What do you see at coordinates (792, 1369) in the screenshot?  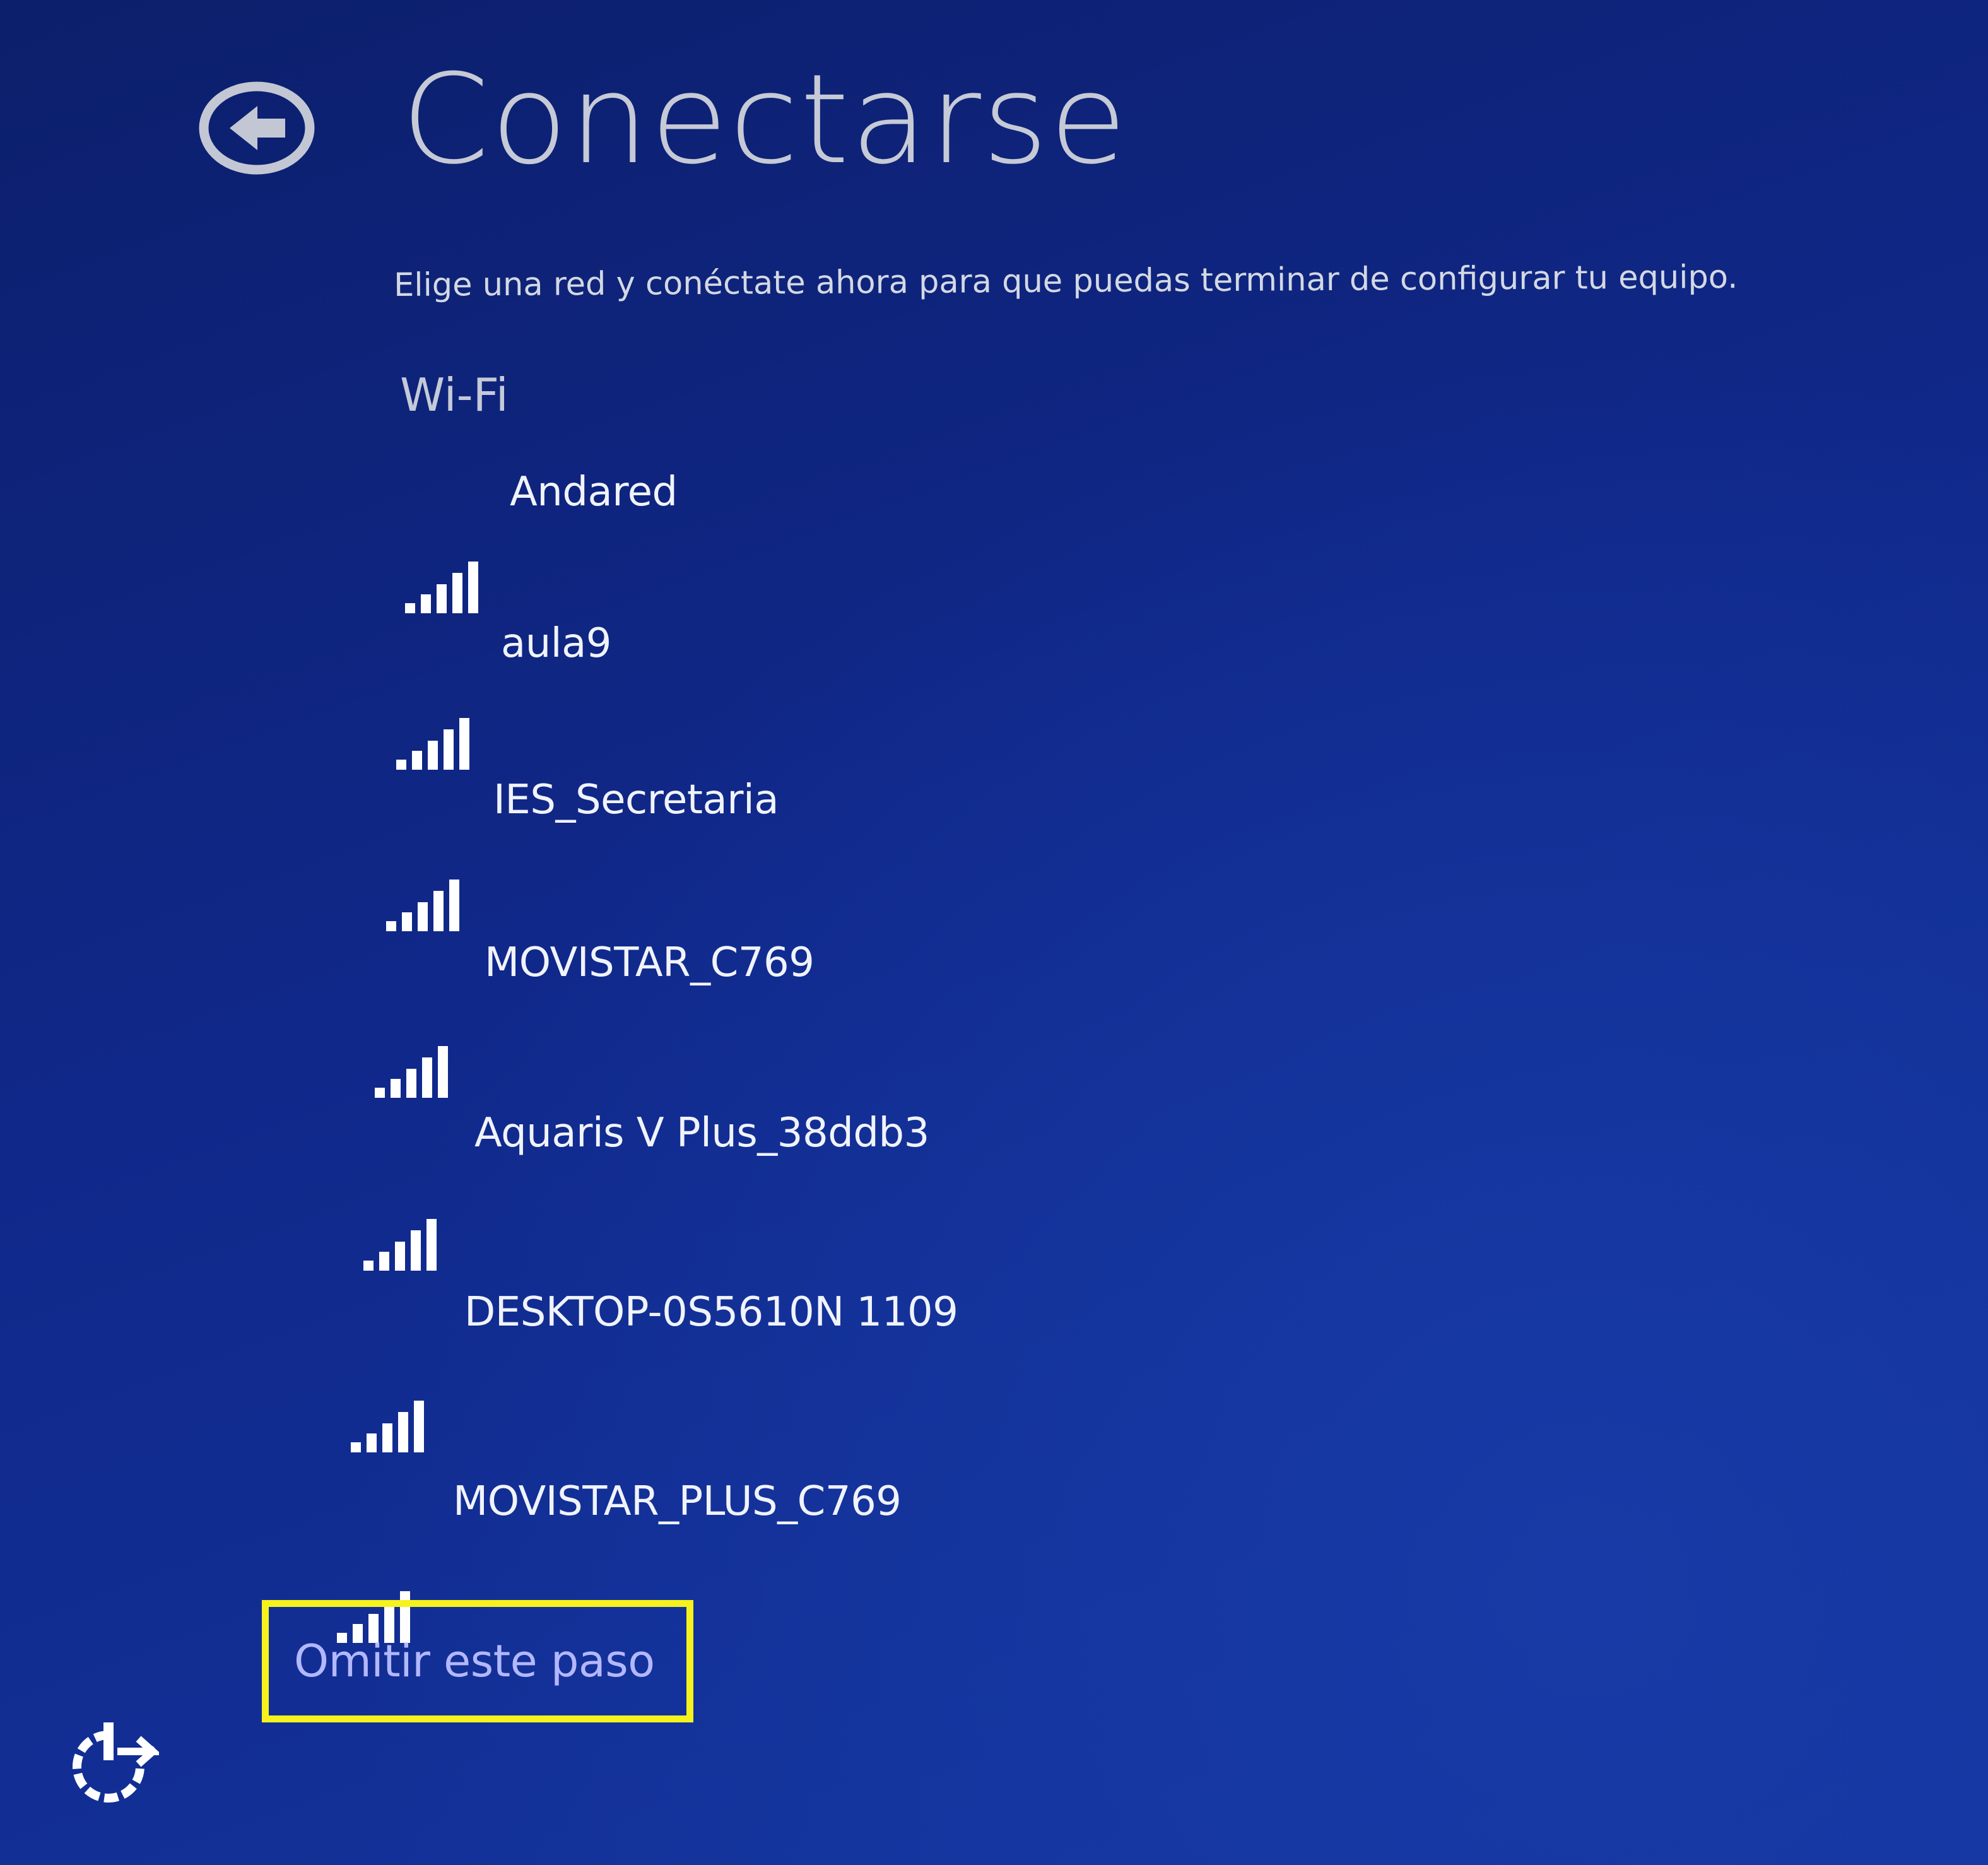 I see `network-item-desktop: DESKTOP-0S5610N 1109` at bounding box center [792, 1369].